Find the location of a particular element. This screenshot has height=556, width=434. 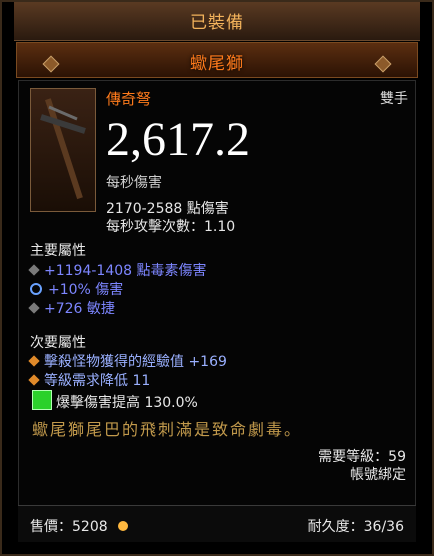

primary-stat-text: +1194-1408 點毒素傷害 is located at coordinates (125, 271).